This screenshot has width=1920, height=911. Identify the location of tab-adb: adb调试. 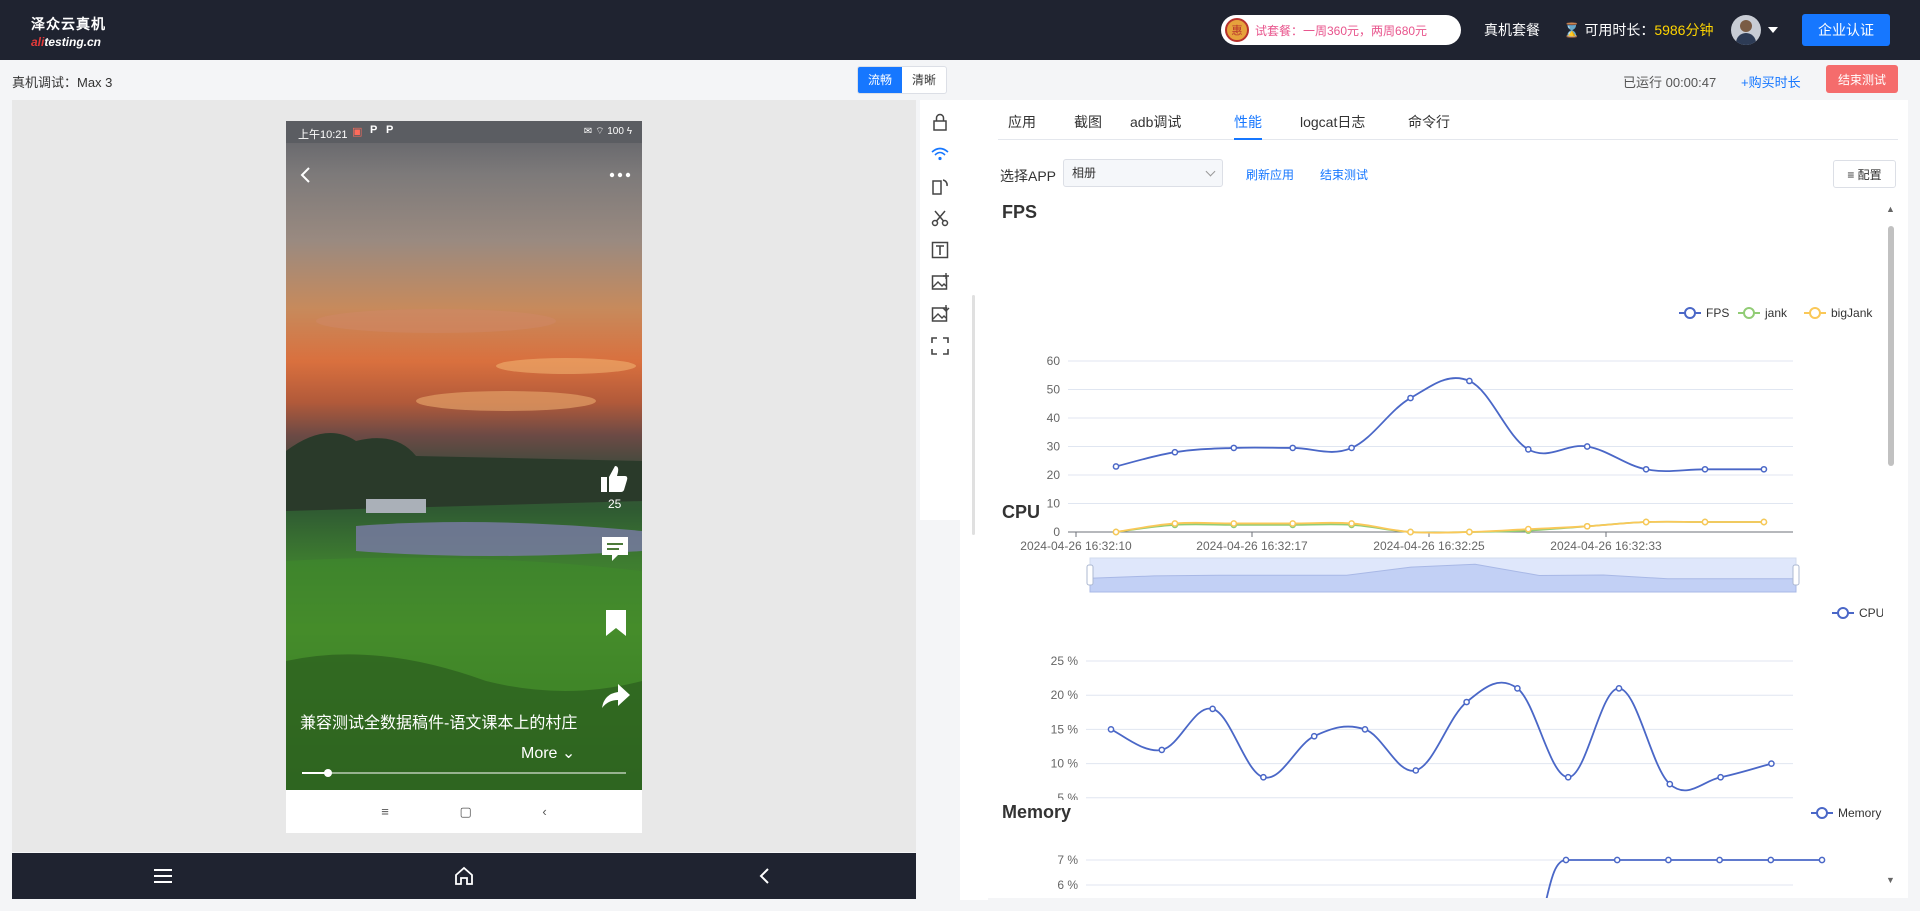
(1155, 122).